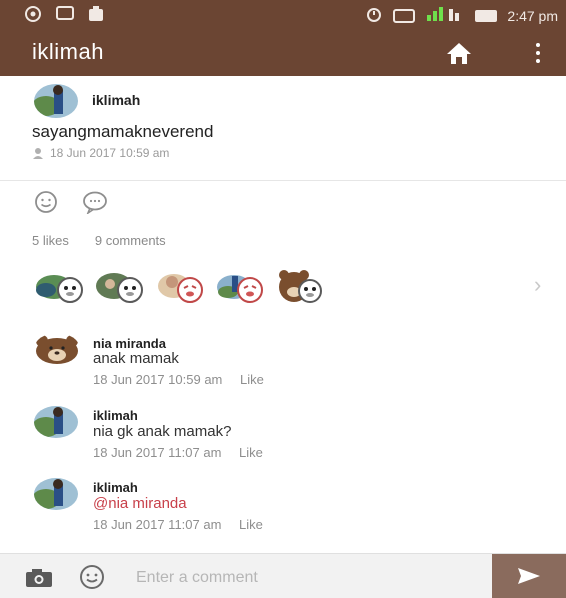 This screenshot has height=598, width=566. What do you see at coordinates (68, 51) in the screenshot?
I see `page-title: iklimah` at bounding box center [68, 51].